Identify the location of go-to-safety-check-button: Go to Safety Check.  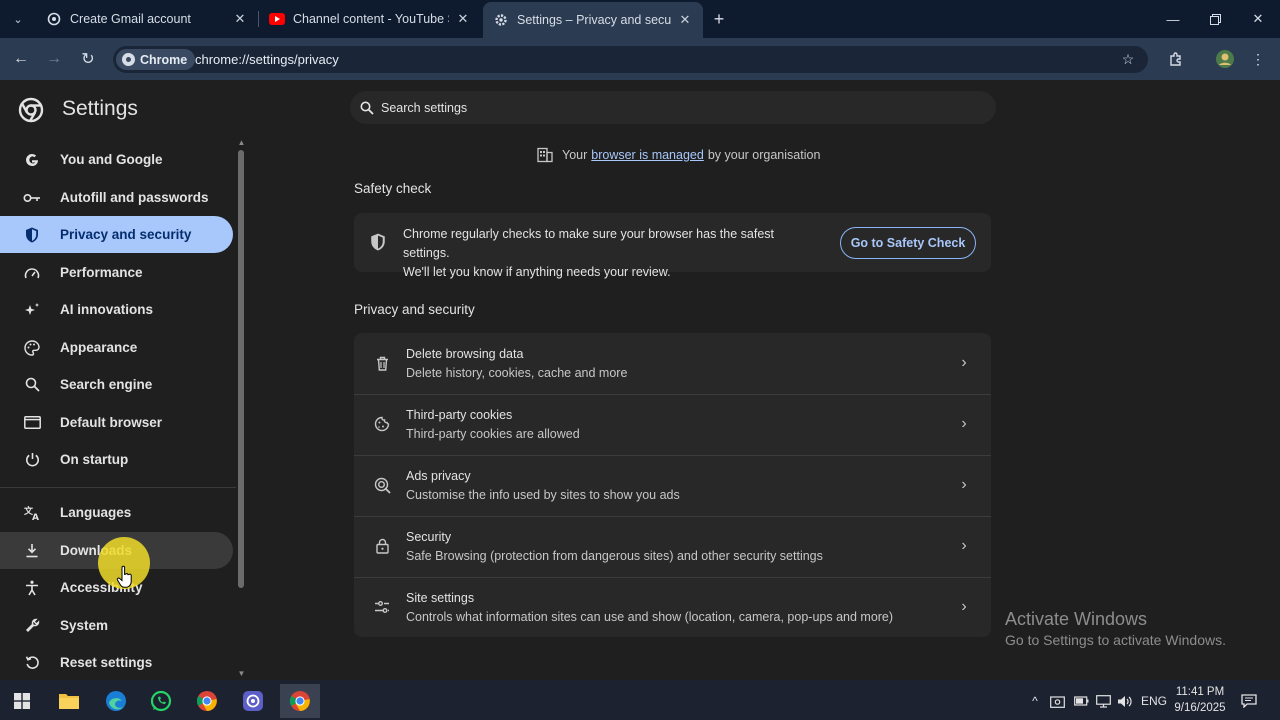
(908, 243).